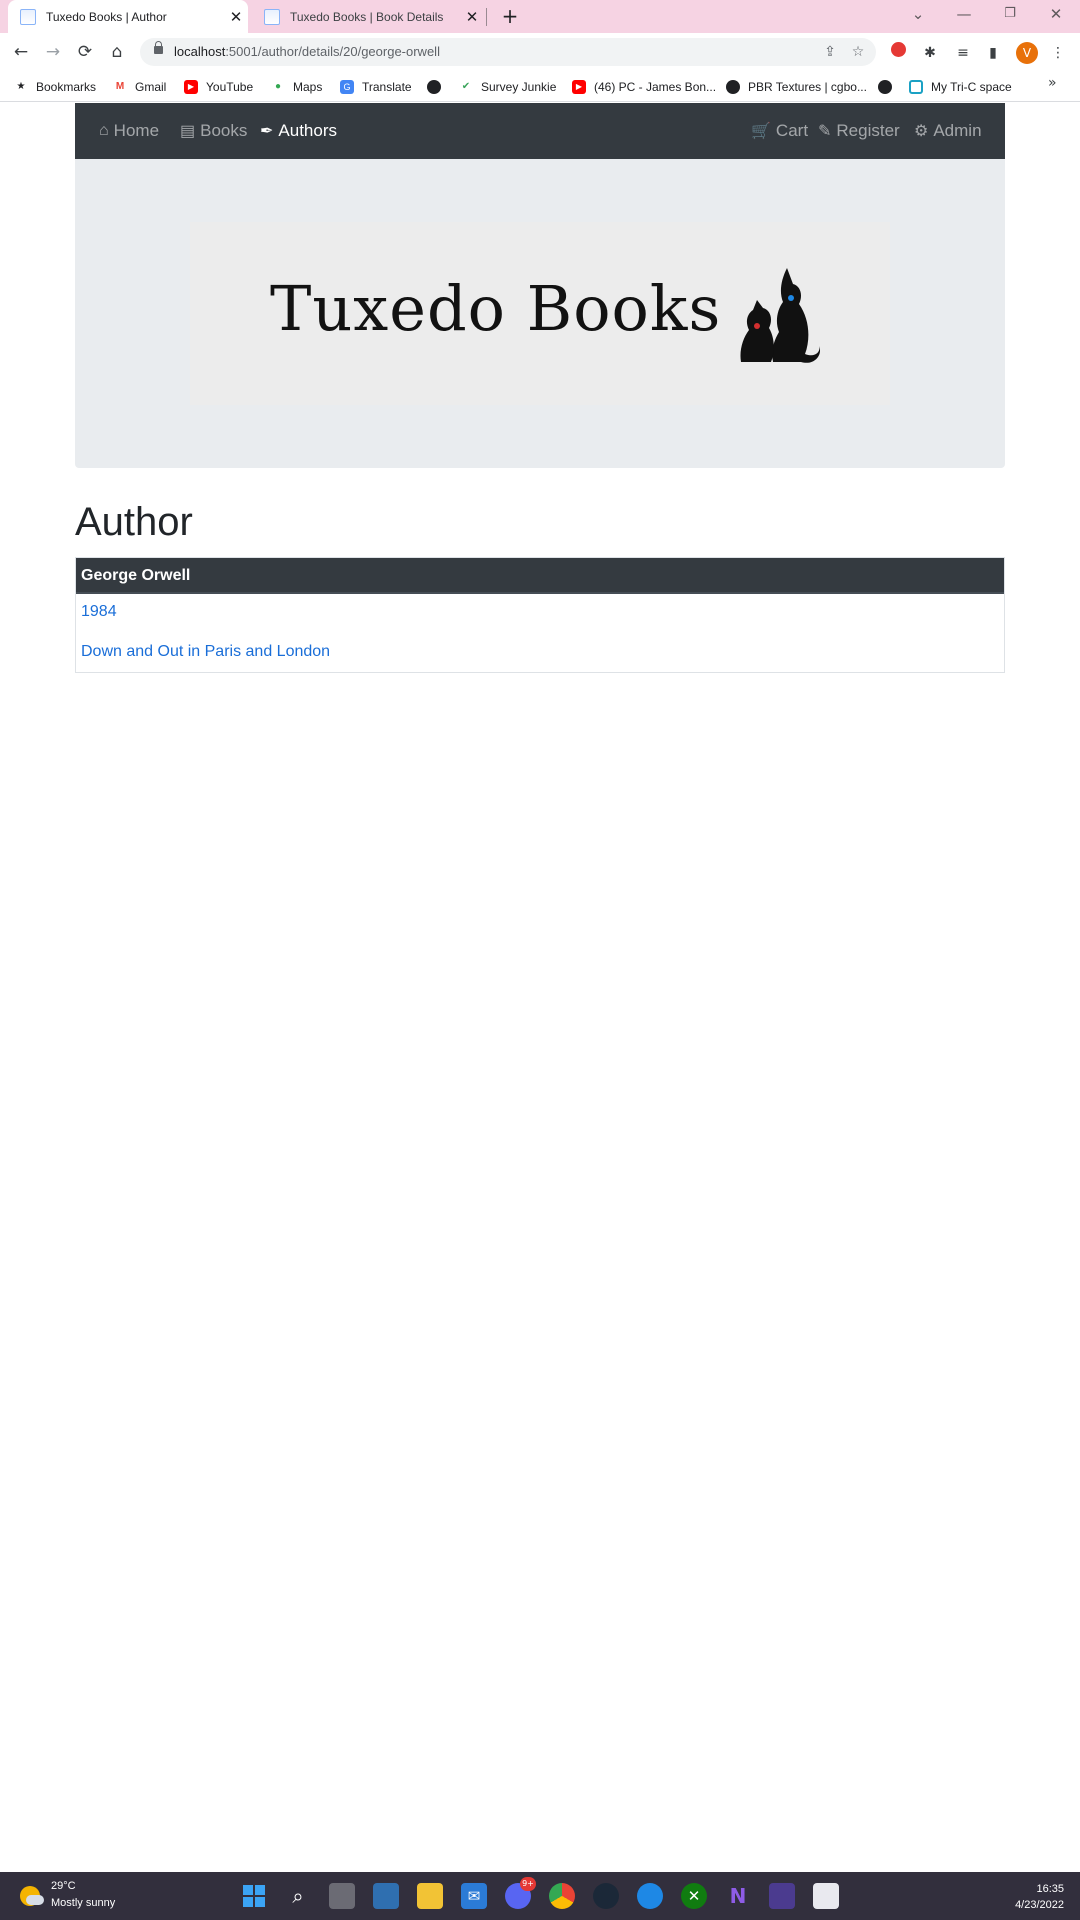 Image resolution: width=1080 pixels, height=1920 pixels. I want to click on bookmark-globe, so click(438, 87).